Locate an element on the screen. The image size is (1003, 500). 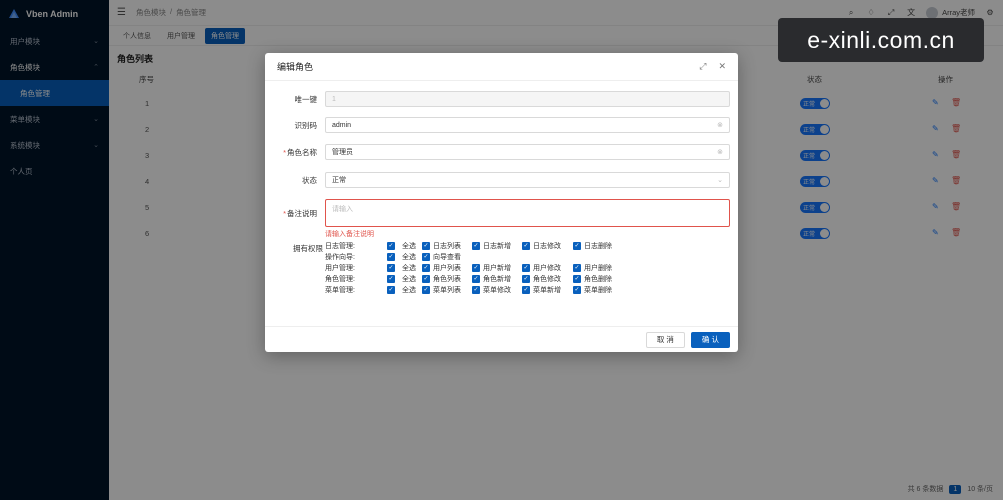
form-row-remark: *备注说明 请输入 is located at coordinates (501, 213).